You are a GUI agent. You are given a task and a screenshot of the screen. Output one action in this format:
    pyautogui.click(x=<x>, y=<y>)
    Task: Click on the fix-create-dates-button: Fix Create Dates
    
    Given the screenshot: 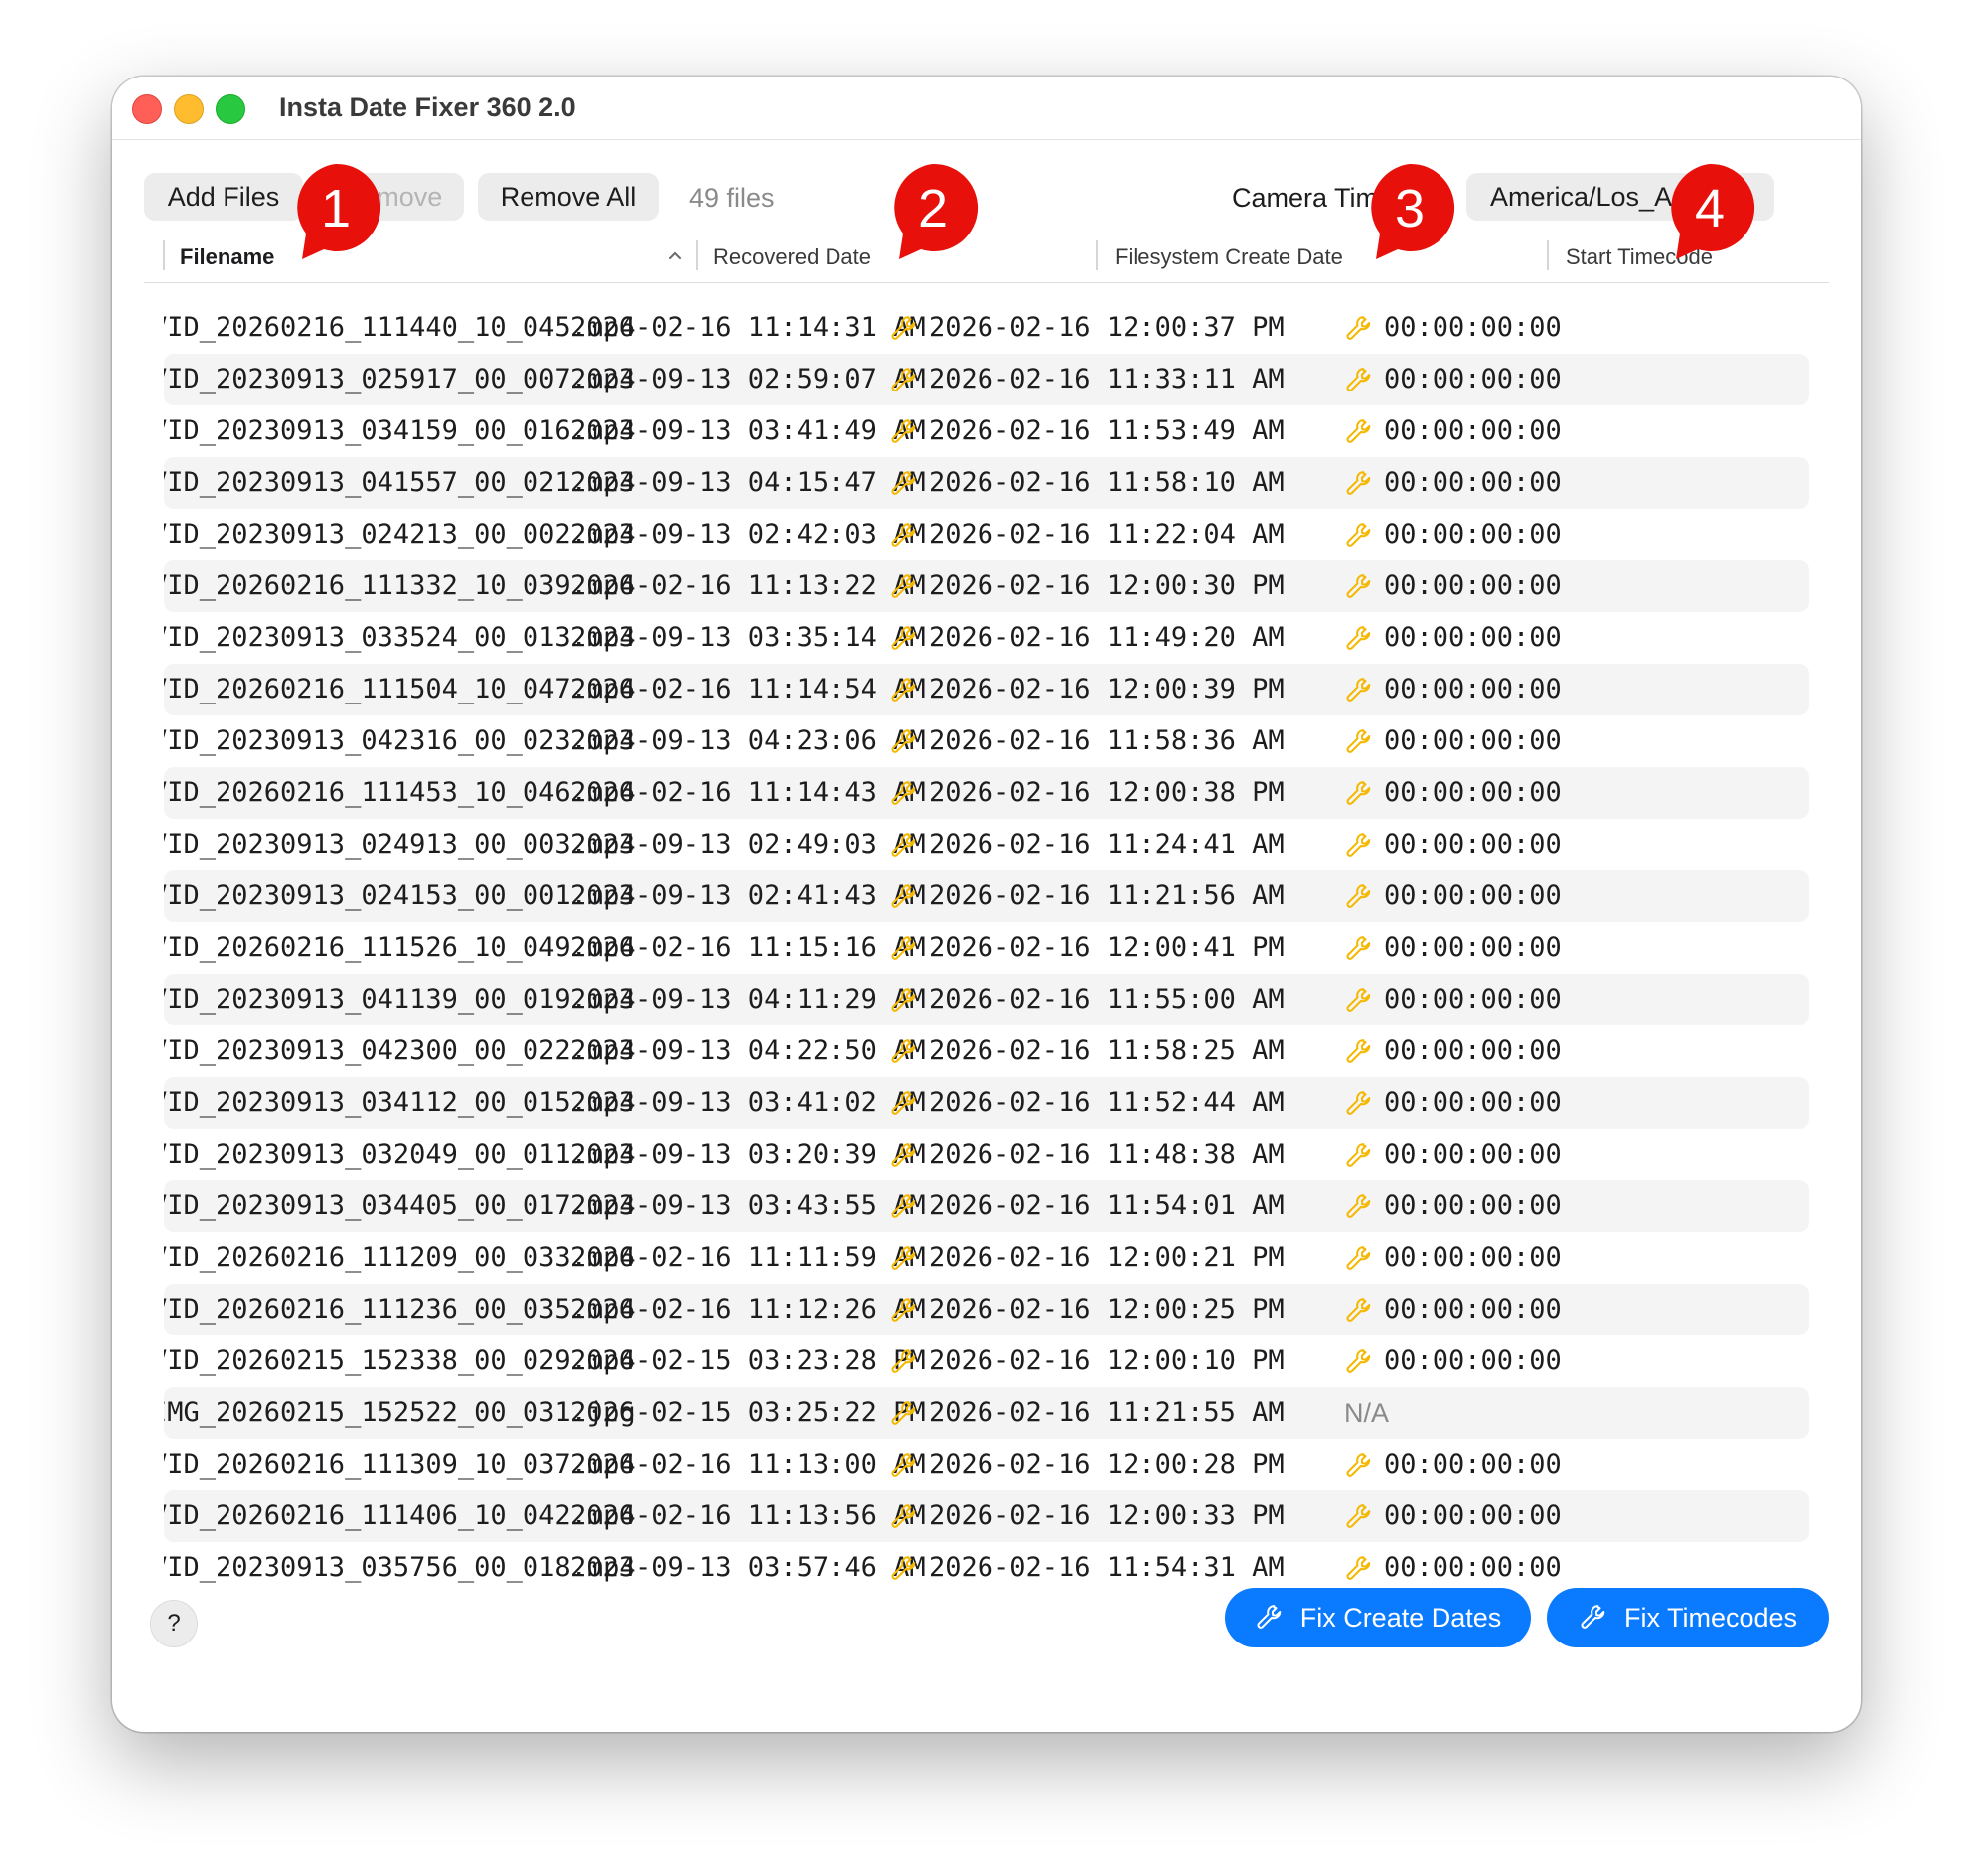 What is the action you would take?
    pyautogui.click(x=1378, y=1618)
    